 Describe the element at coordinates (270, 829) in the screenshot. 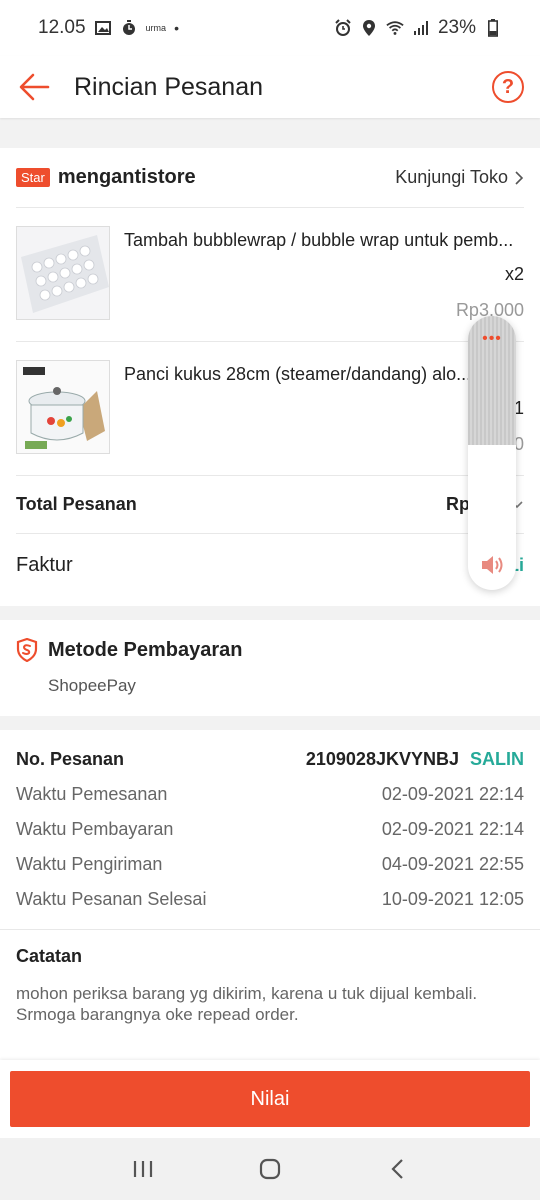

I see `payment-time-row: Waktu Pembayaran 02-09-2021 22:14` at that location.